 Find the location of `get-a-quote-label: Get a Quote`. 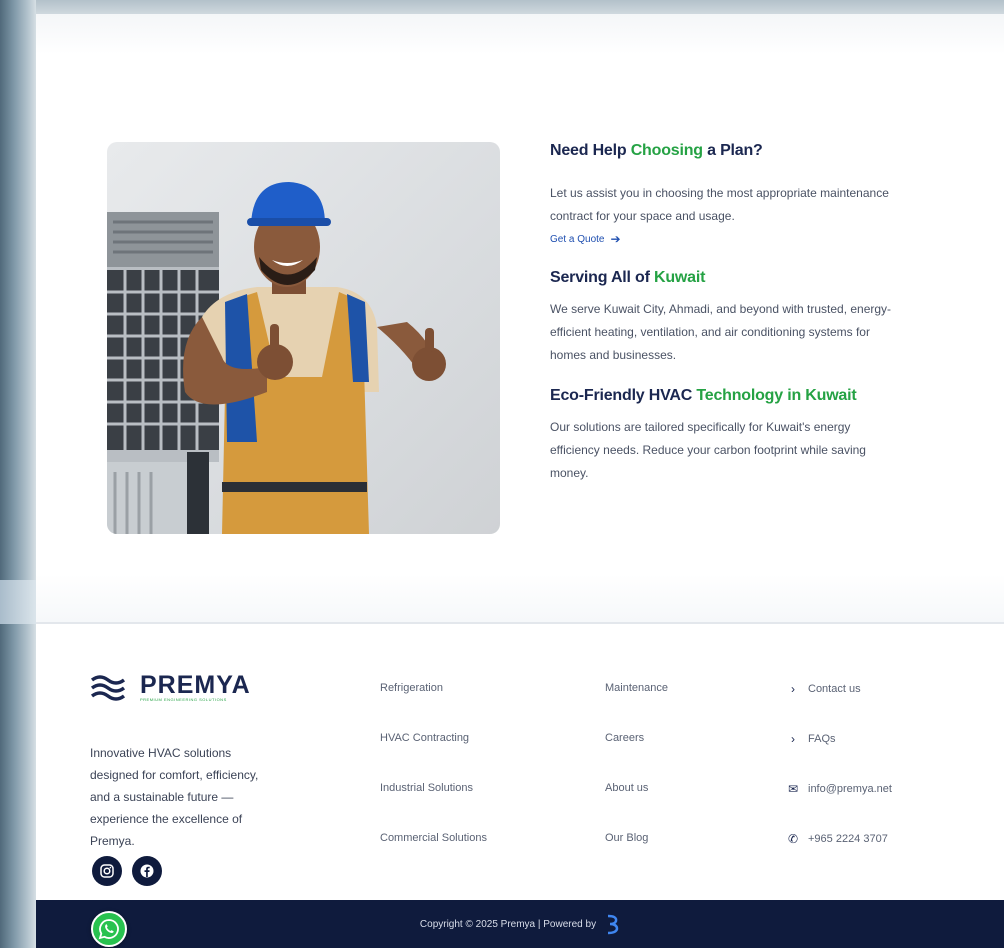

get-a-quote-label: Get a Quote is located at coordinates (577, 239).